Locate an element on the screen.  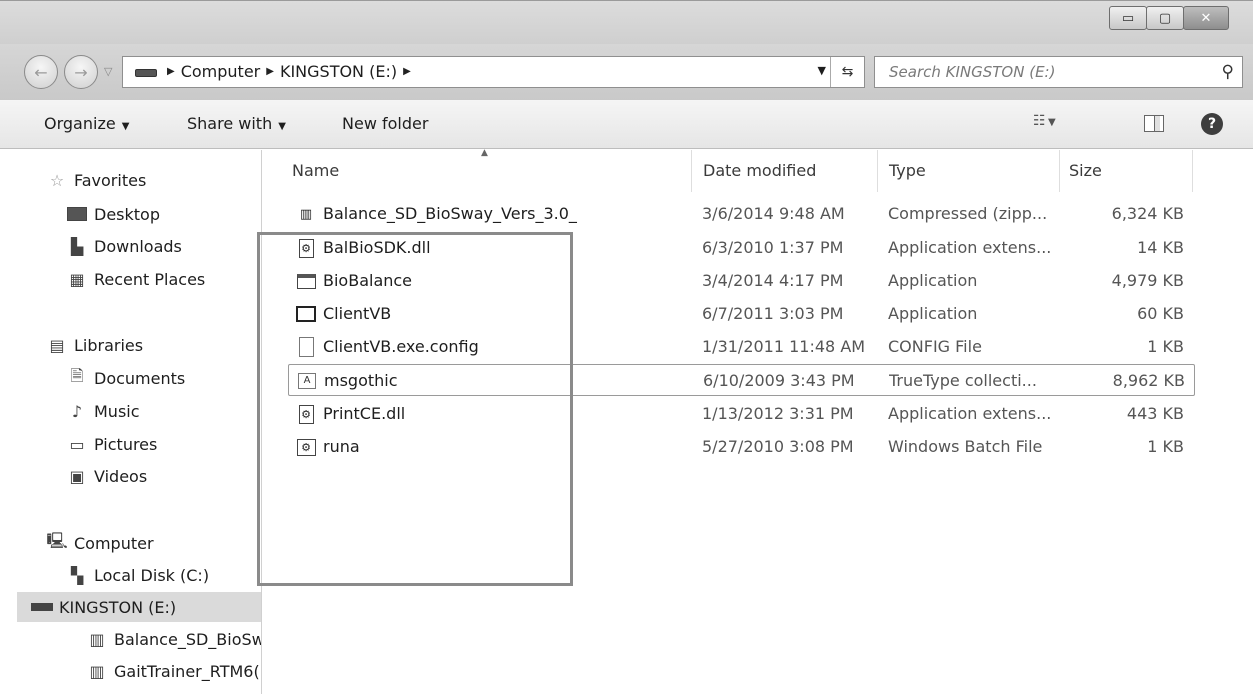
nav-pictures: ▭ Pictures is located at coordinates (111, 444).